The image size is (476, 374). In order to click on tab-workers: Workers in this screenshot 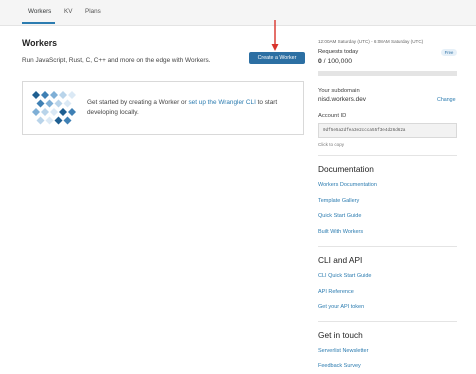, I will do `click(39, 11)`.